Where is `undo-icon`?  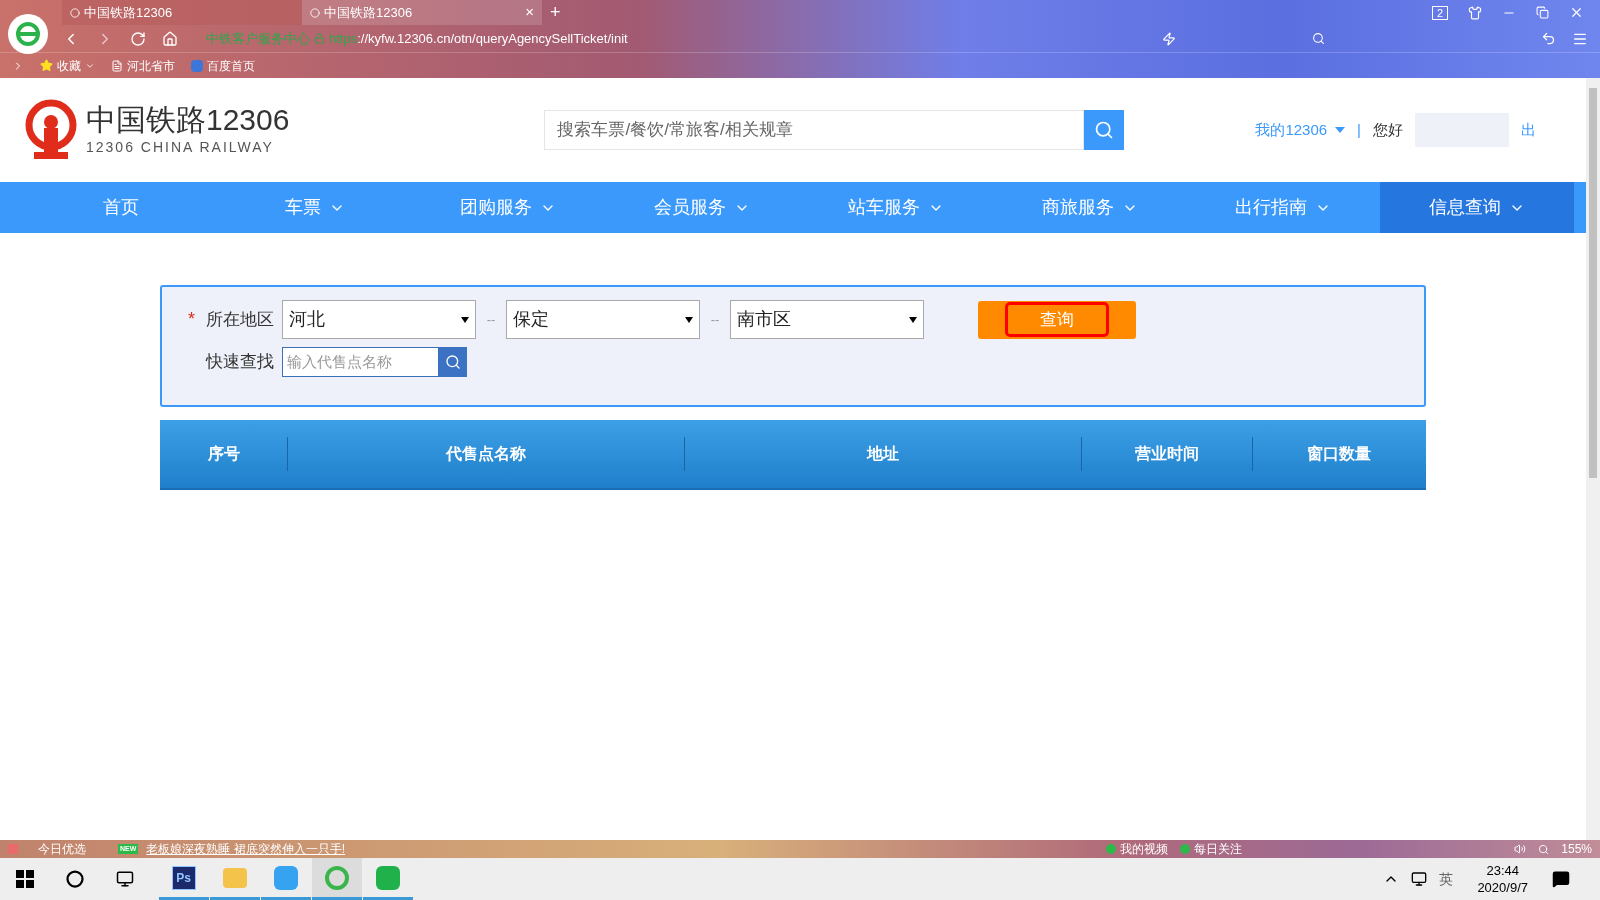
undo-icon is located at coordinates (1548, 38).